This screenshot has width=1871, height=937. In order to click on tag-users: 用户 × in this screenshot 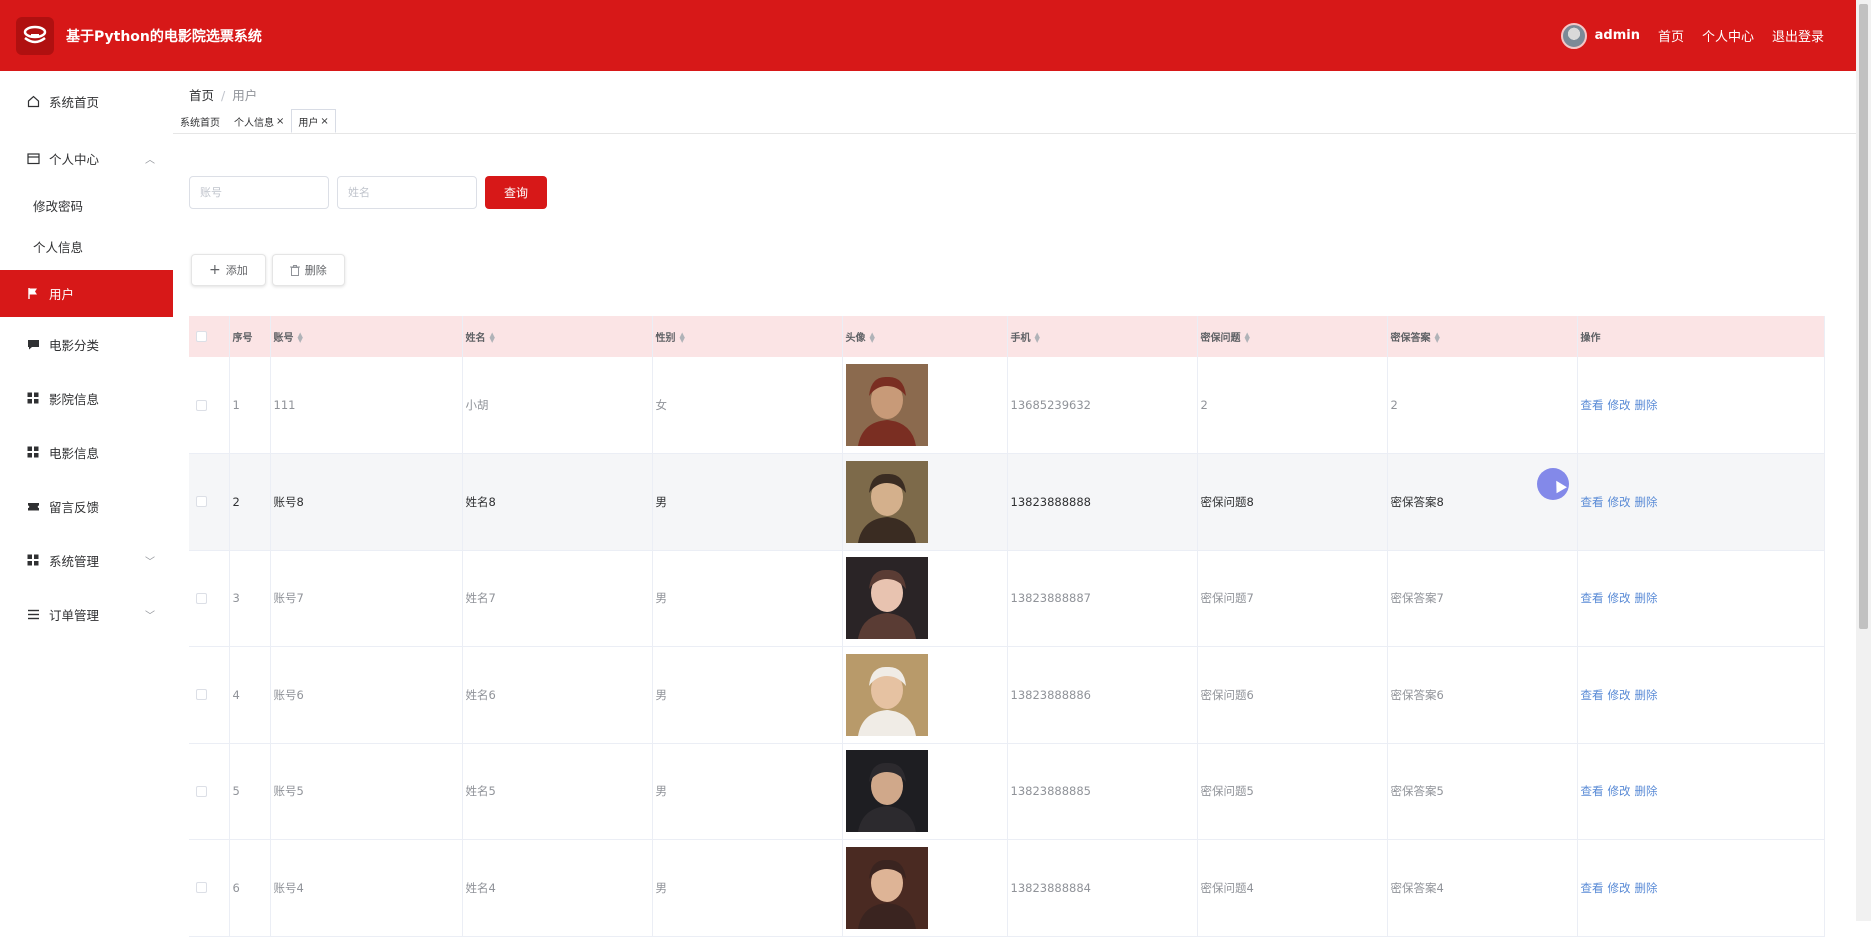, I will do `click(313, 121)`.